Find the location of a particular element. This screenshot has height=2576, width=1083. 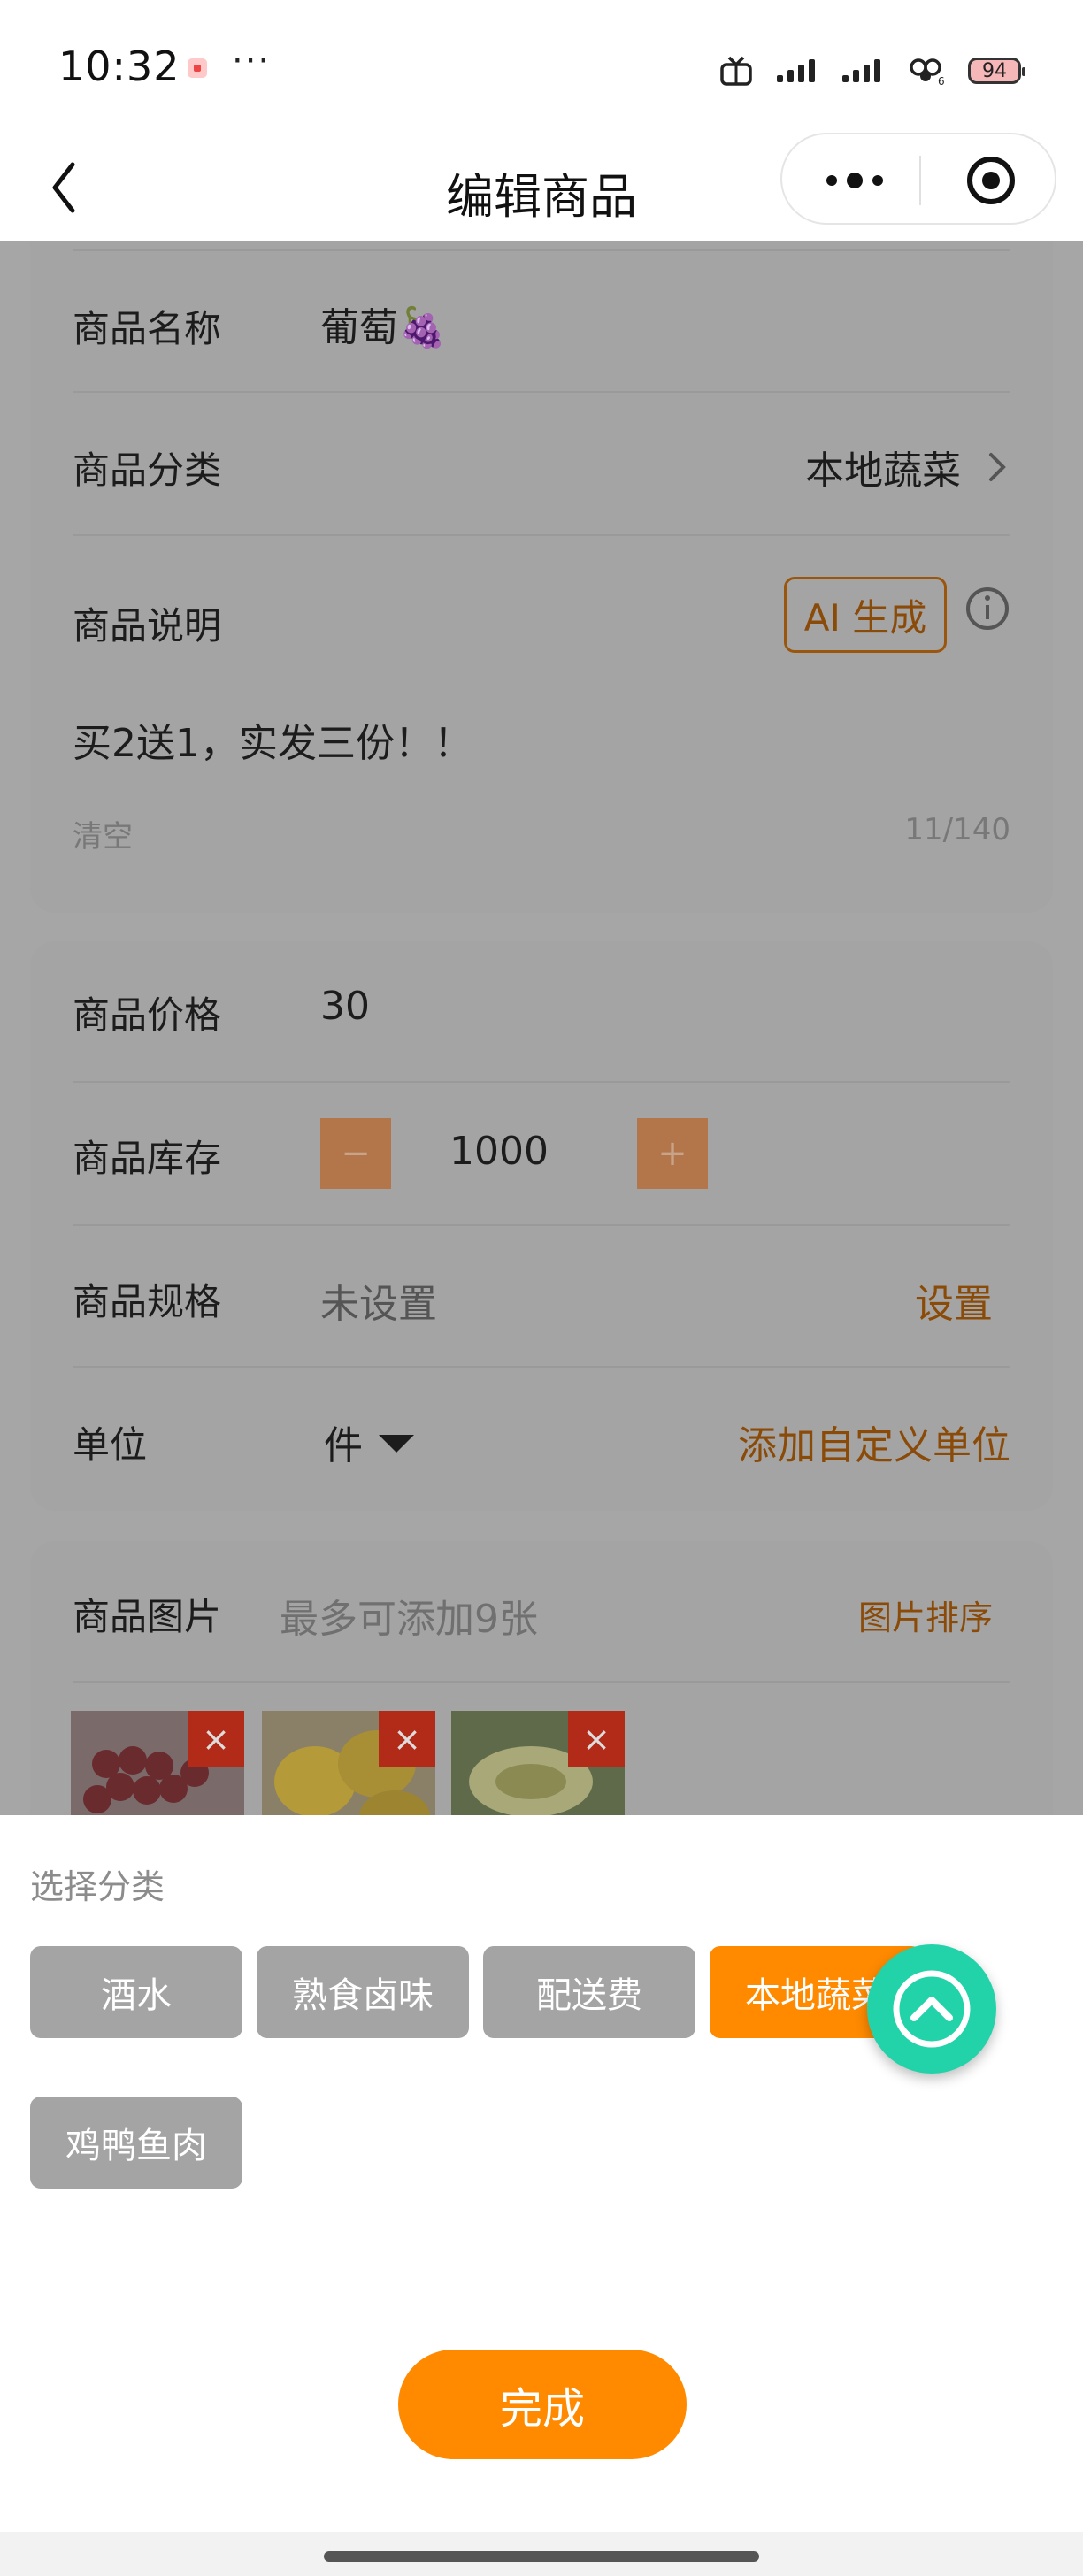

category-value: 本地蔬菜 is located at coordinates (883, 467).